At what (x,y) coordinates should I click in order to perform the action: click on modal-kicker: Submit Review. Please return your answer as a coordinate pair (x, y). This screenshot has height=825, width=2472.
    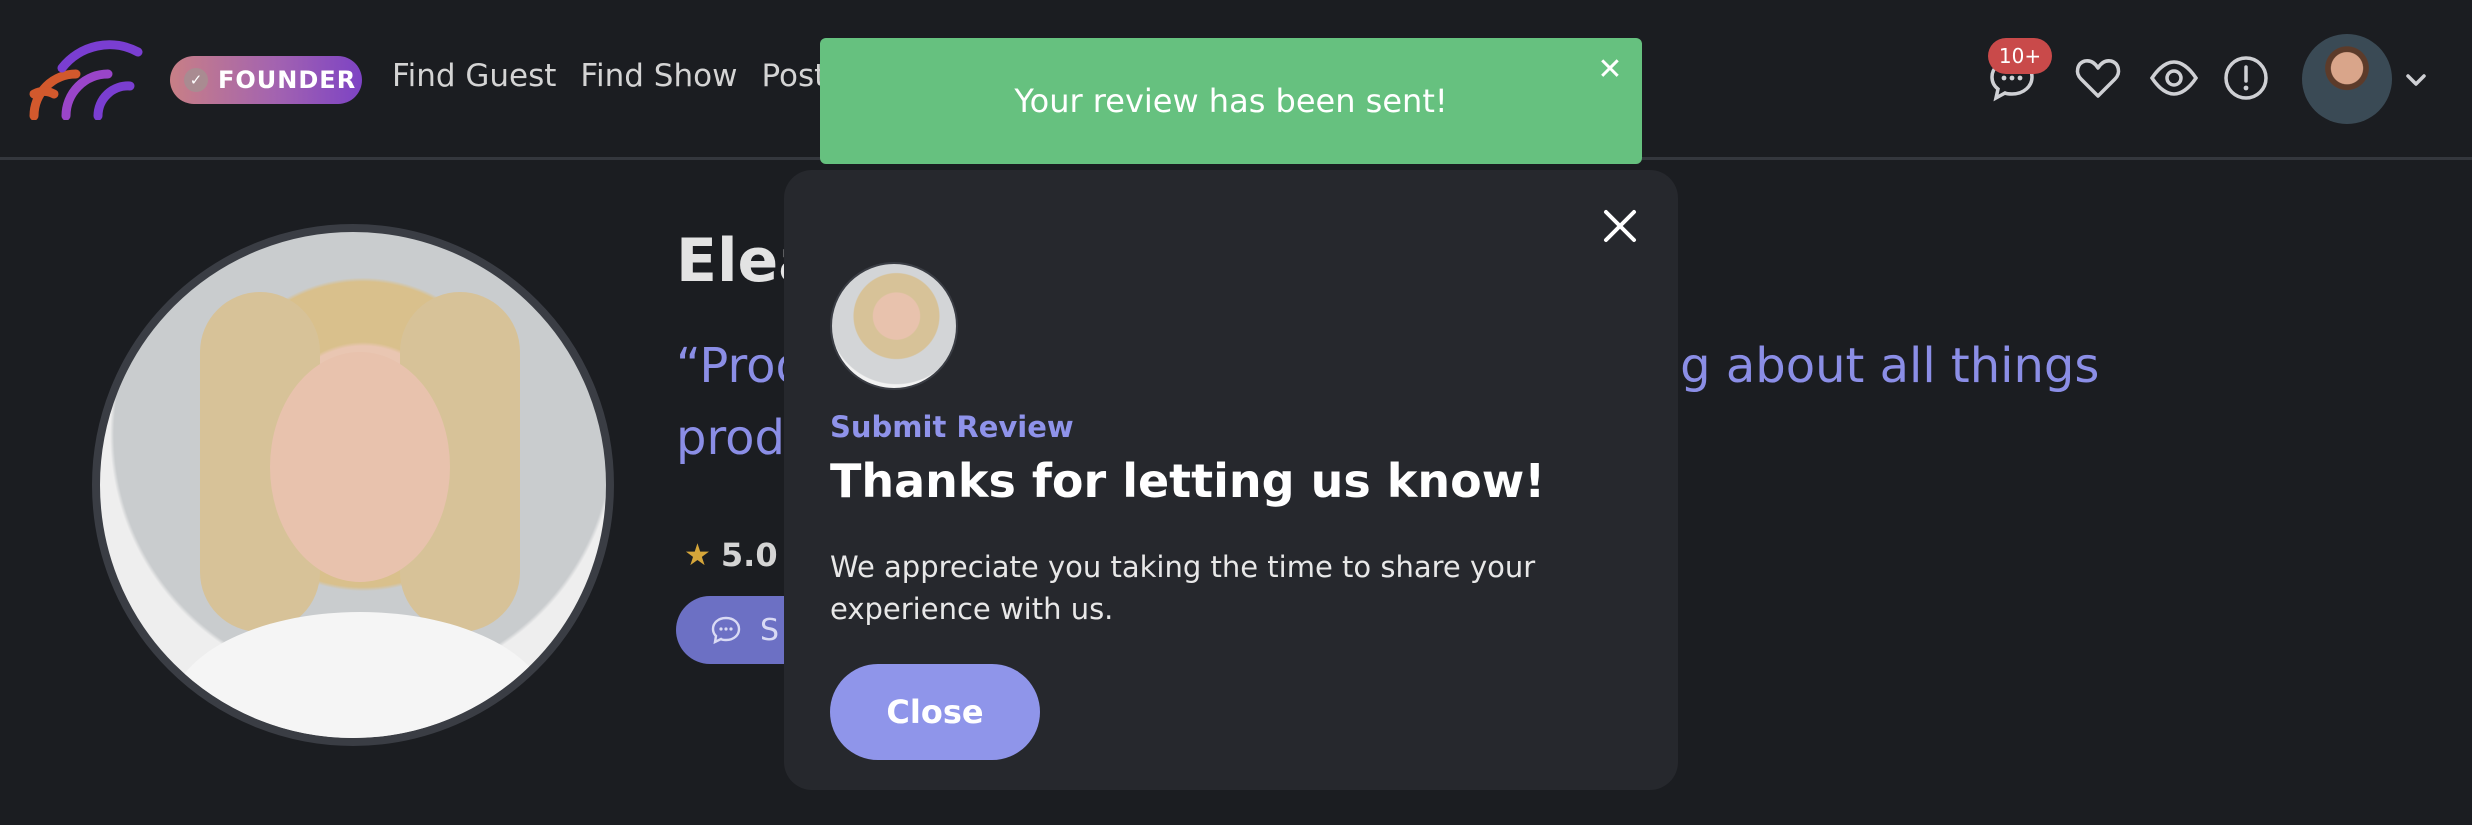
    Looking at the image, I should click on (952, 427).